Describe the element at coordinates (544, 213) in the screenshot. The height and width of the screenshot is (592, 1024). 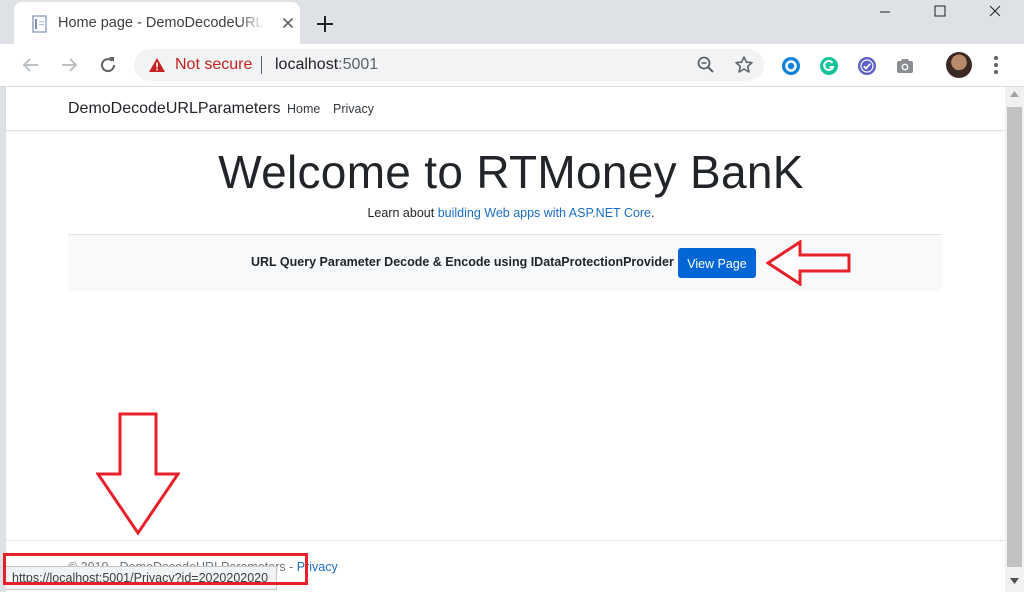
I see `aspnet-docs-link: building Web apps with ASP.NET Core` at that location.